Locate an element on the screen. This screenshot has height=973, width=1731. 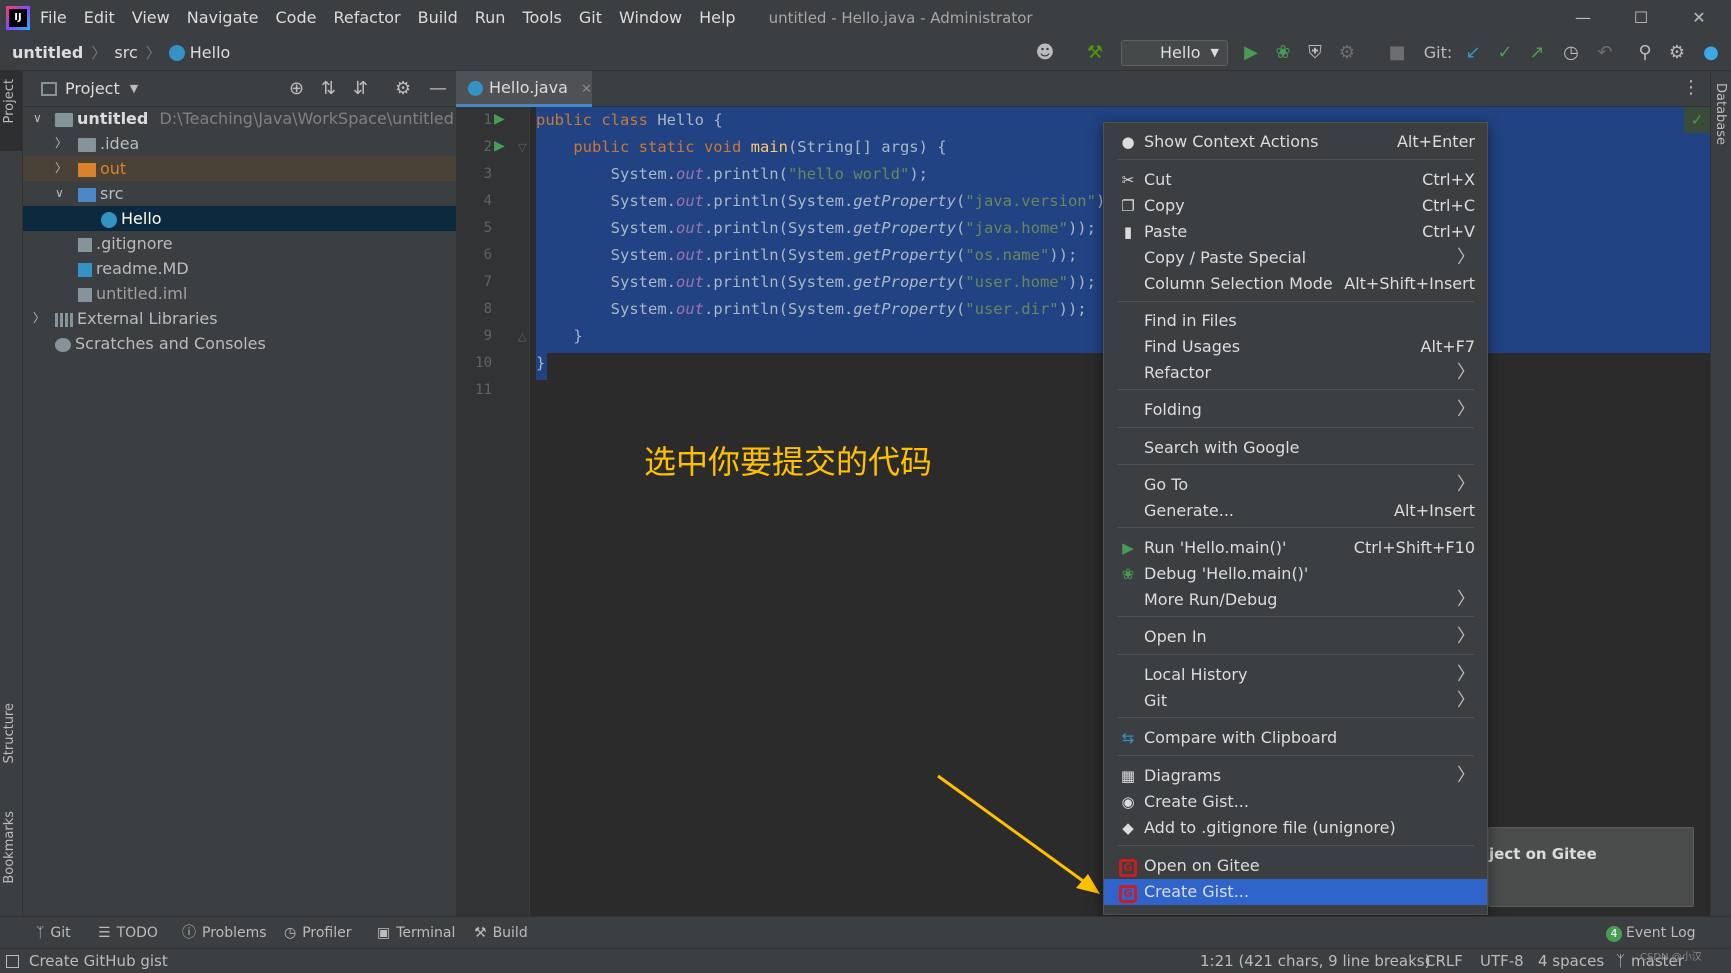
run-configuration-select: Hello ▼ is located at coordinates (1174, 53).